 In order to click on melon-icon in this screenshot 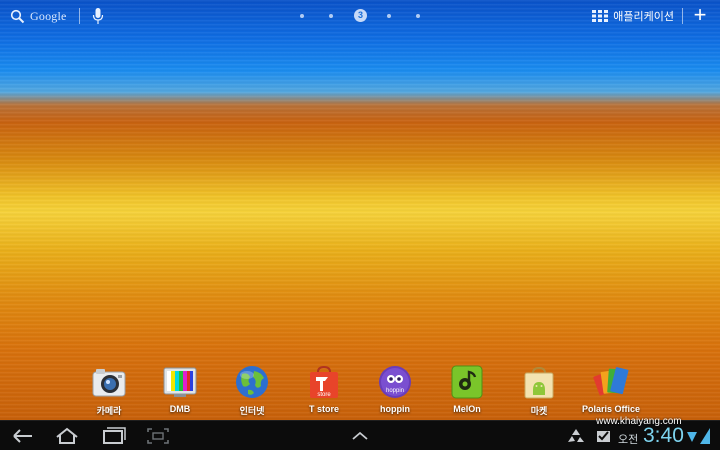, I will do `click(467, 382)`.